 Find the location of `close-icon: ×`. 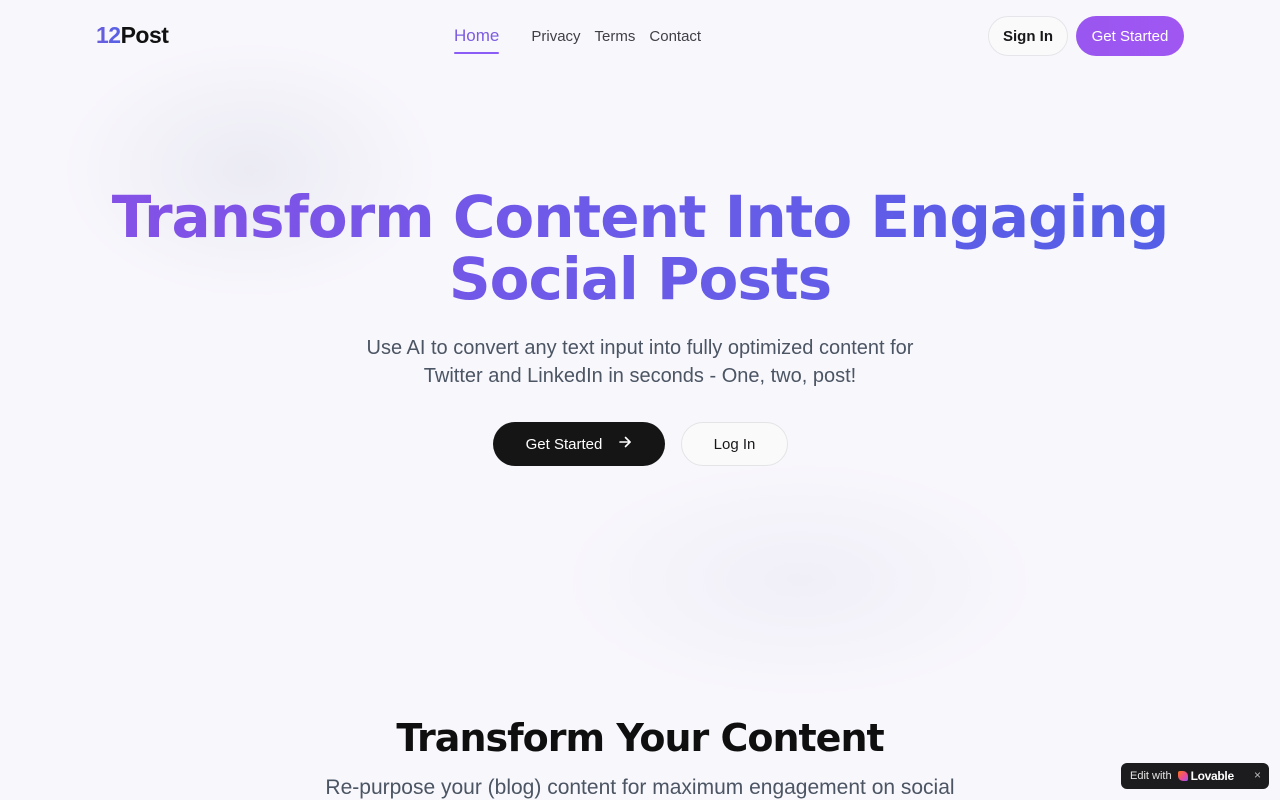

close-icon: × is located at coordinates (1257, 775).